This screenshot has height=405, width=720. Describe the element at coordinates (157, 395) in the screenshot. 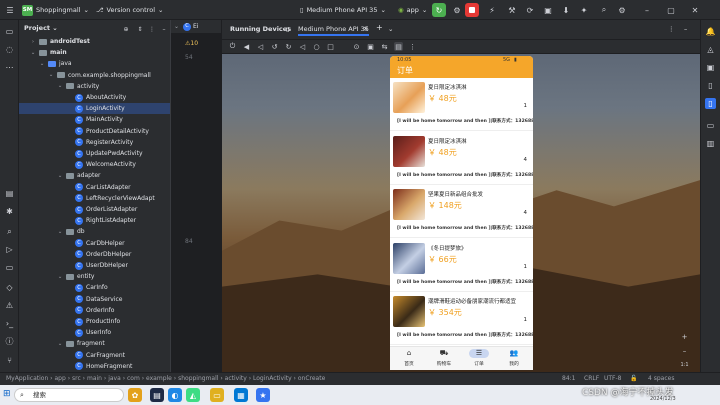

I see `task-view-icon: ▤` at that location.